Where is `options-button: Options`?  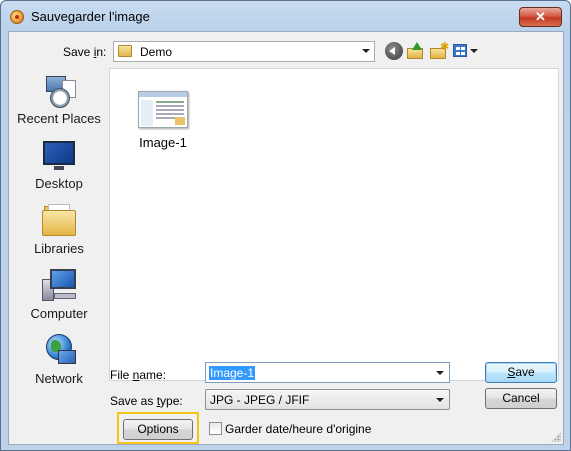 options-button: Options is located at coordinates (158, 429).